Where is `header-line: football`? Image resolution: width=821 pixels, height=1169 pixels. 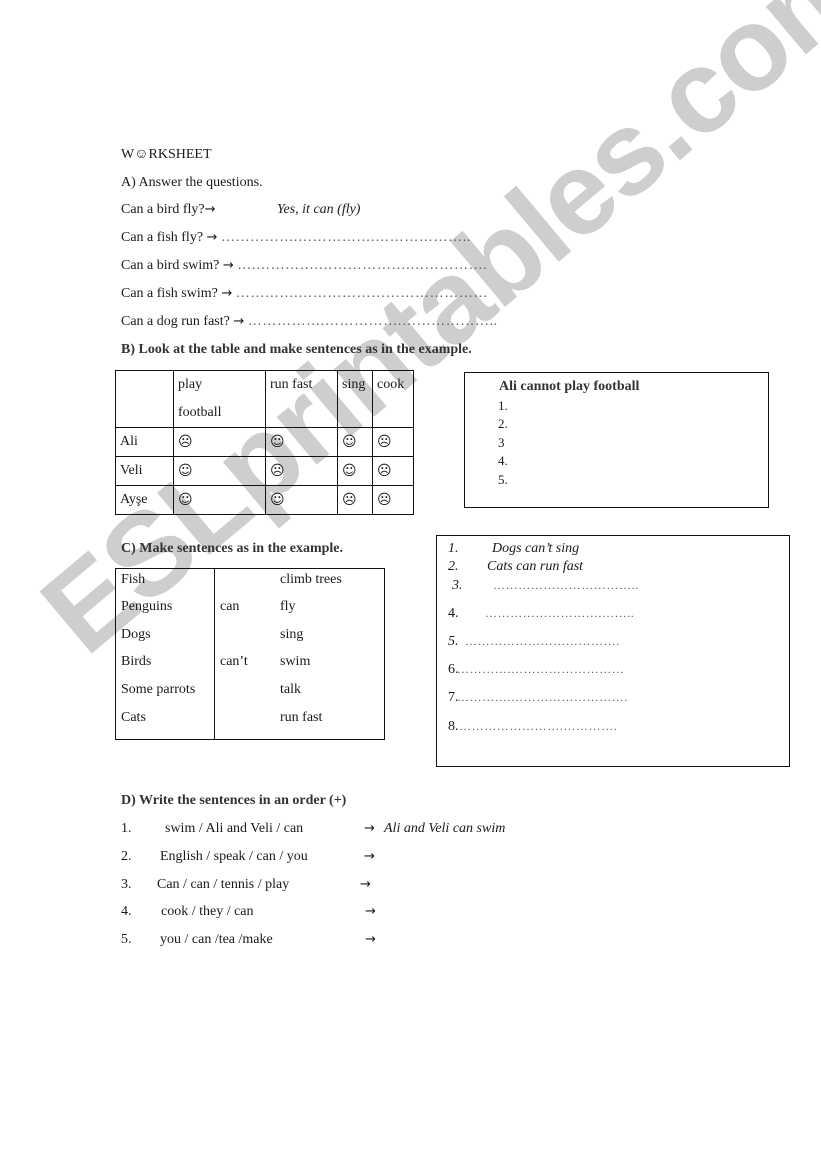
header-line: football is located at coordinates (200, 412).